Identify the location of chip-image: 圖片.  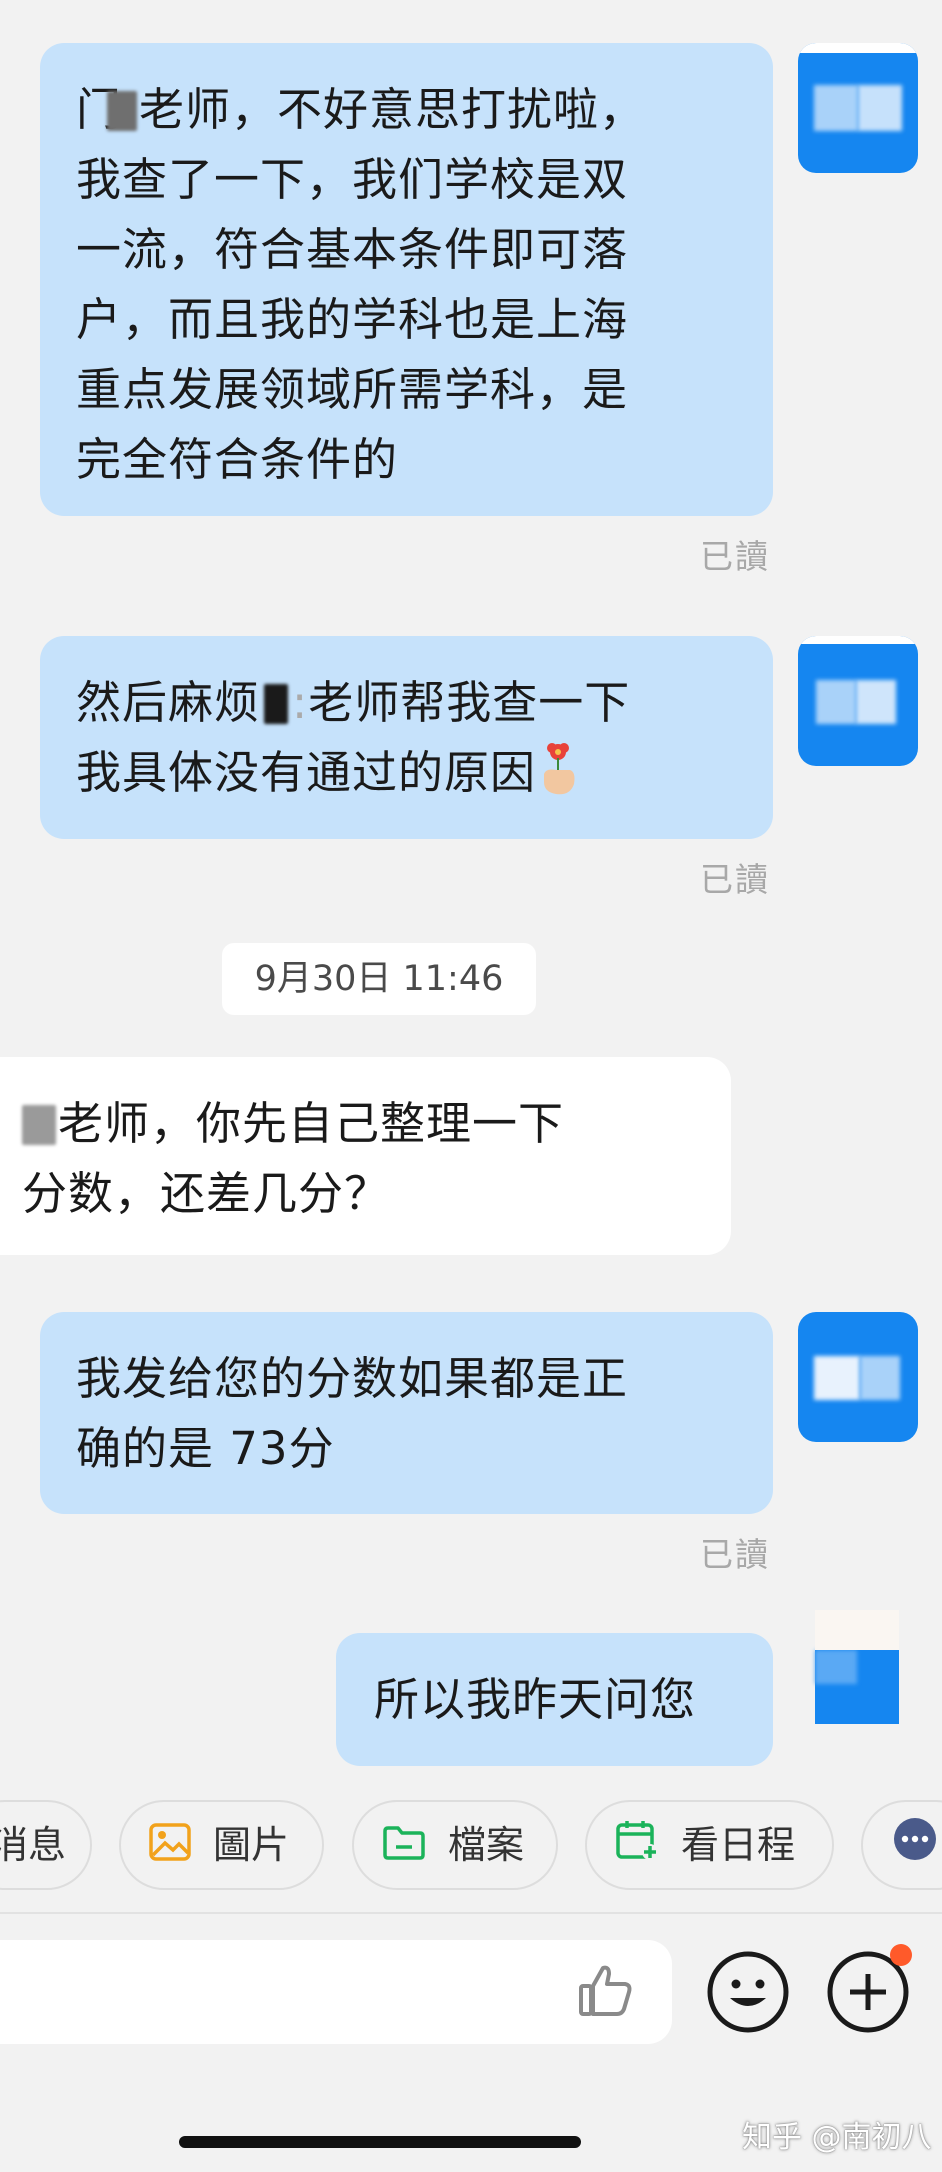
(221, 1845).